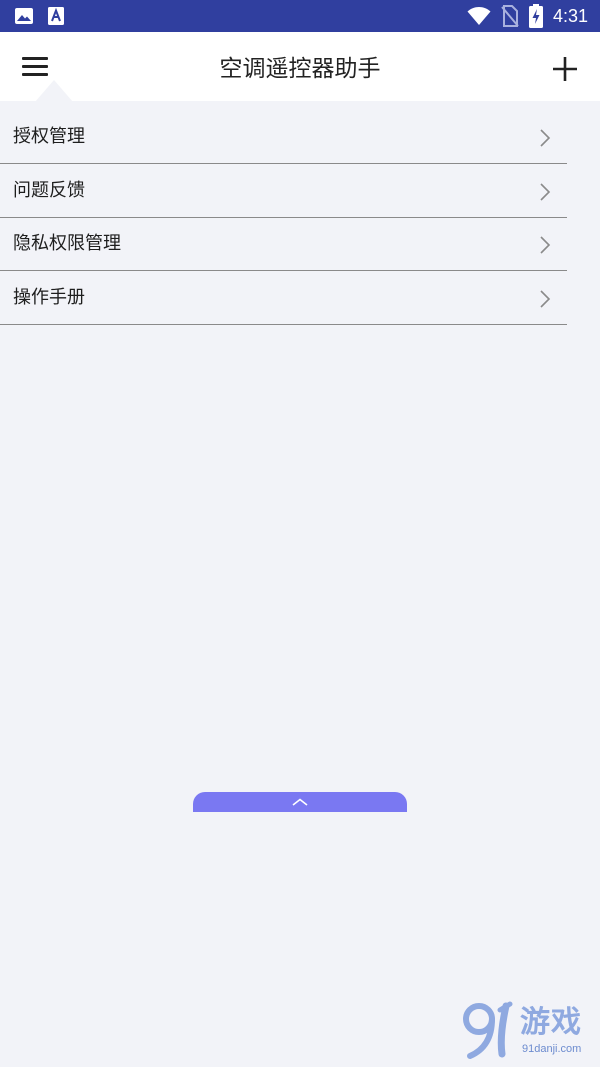 The width and height of the screenshot is (600, 1067). Describe the element at coordinates (283, 191) in the screenshot. I see `menu-item-feedback: 问题反馈` at that location.